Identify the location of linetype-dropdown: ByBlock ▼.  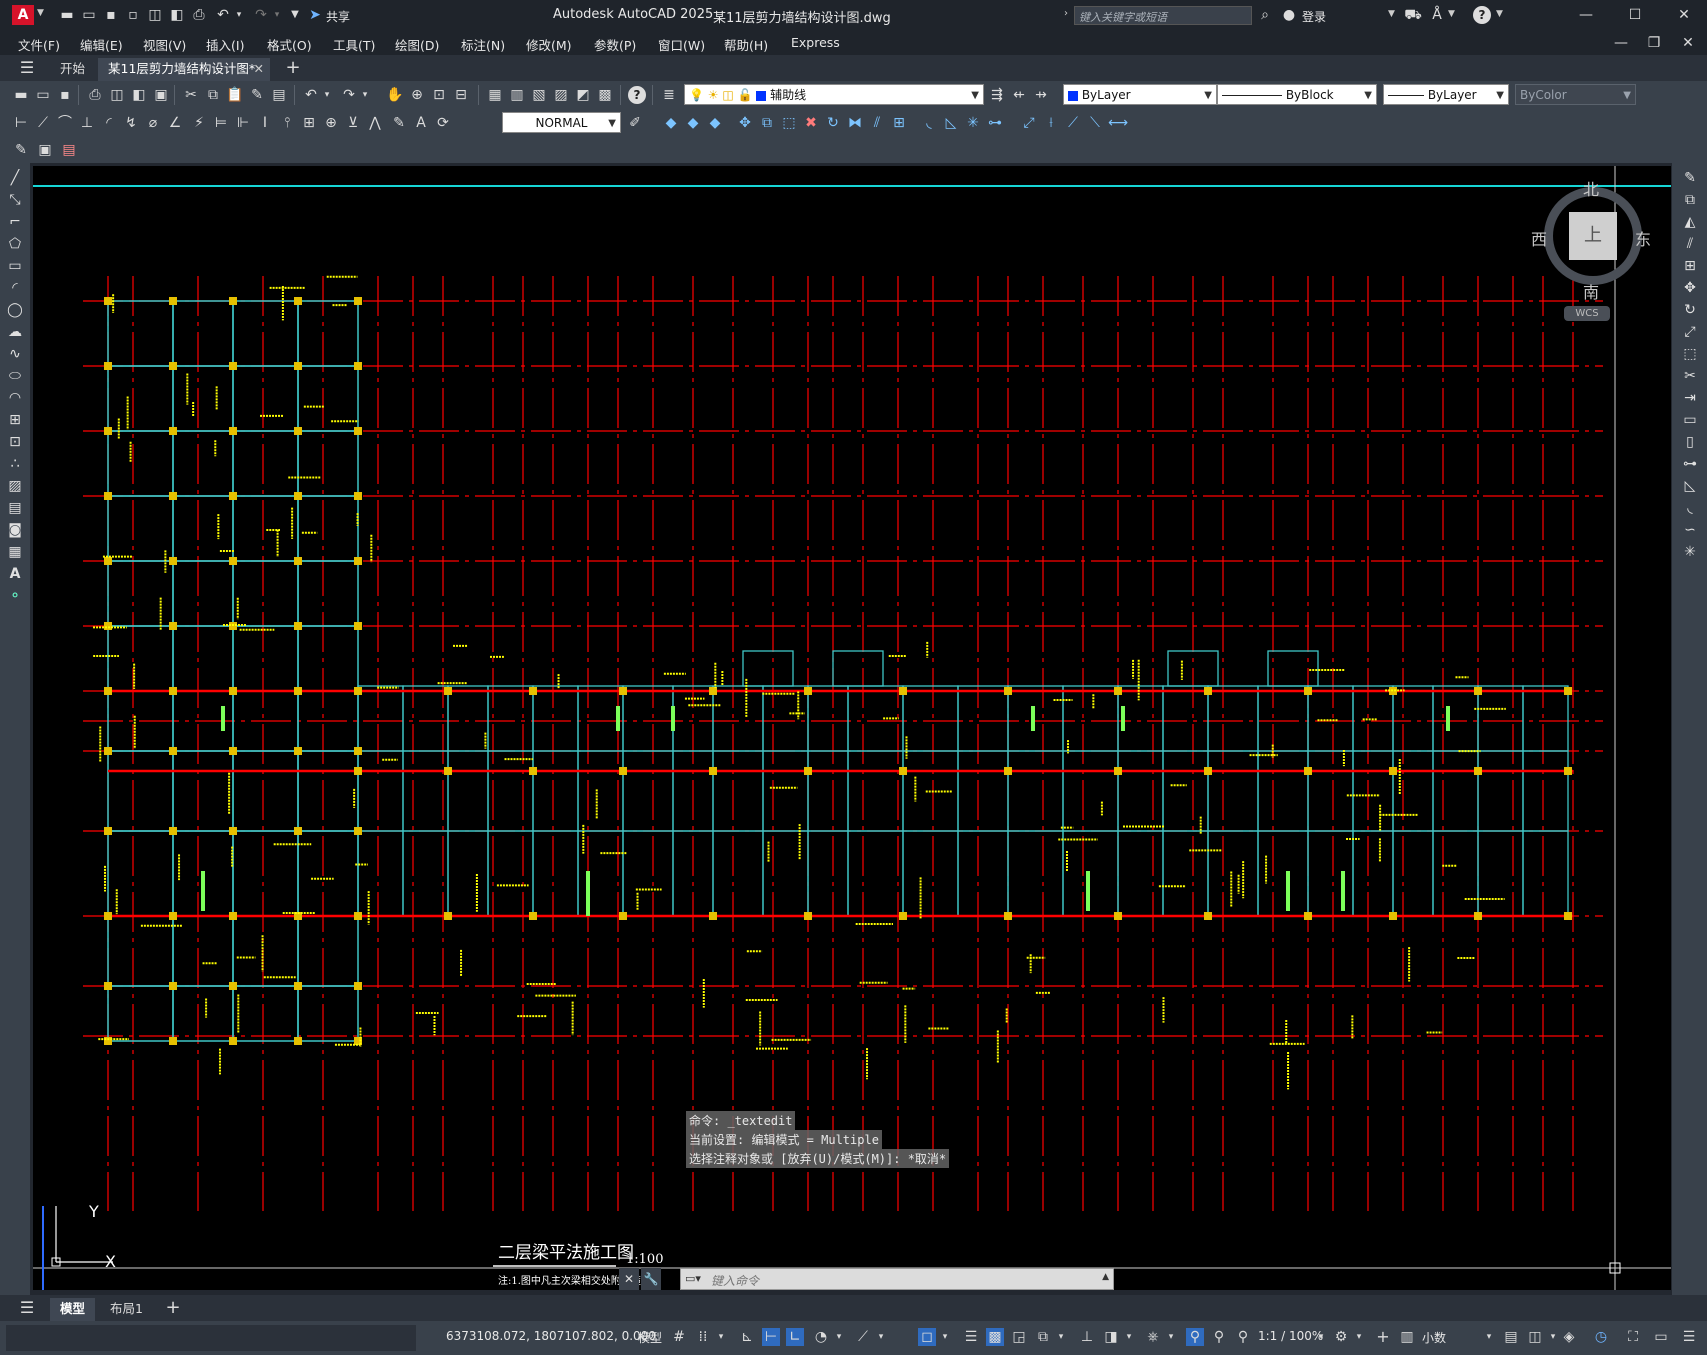
(1297, 94).